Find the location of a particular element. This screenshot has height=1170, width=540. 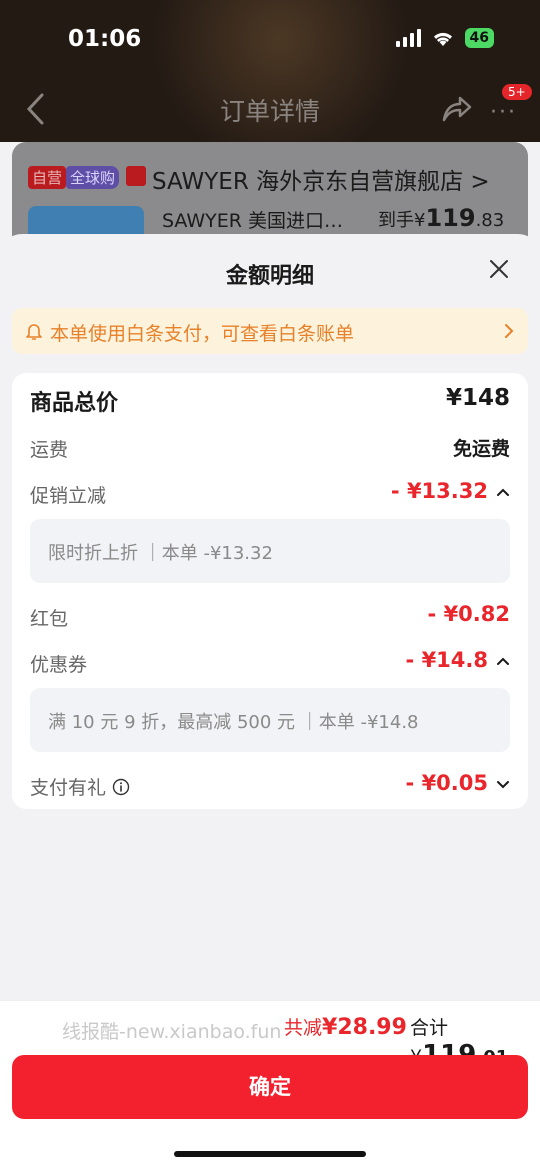

shipping-value: 免运费 is located at coordinates (481, 449).